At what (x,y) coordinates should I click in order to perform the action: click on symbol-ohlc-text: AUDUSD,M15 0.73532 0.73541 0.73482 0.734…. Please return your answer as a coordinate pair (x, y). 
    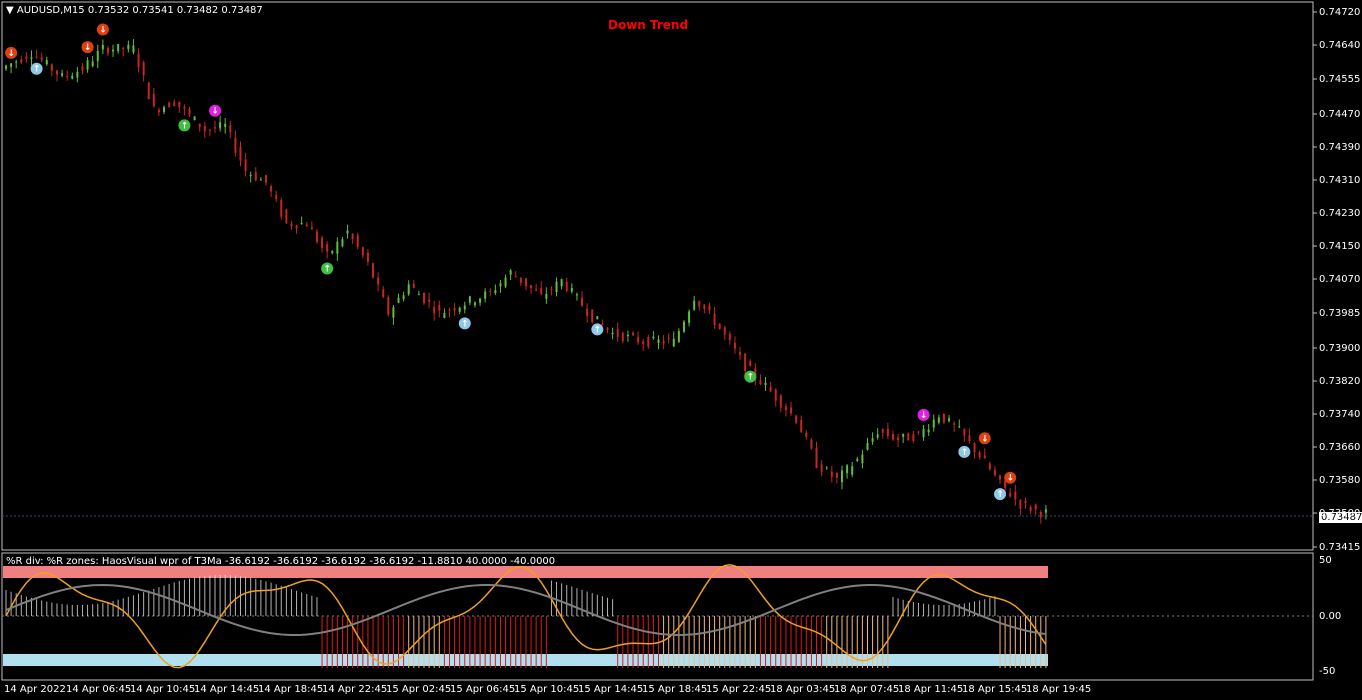
    Looking at the image, I should click on (139, 10).